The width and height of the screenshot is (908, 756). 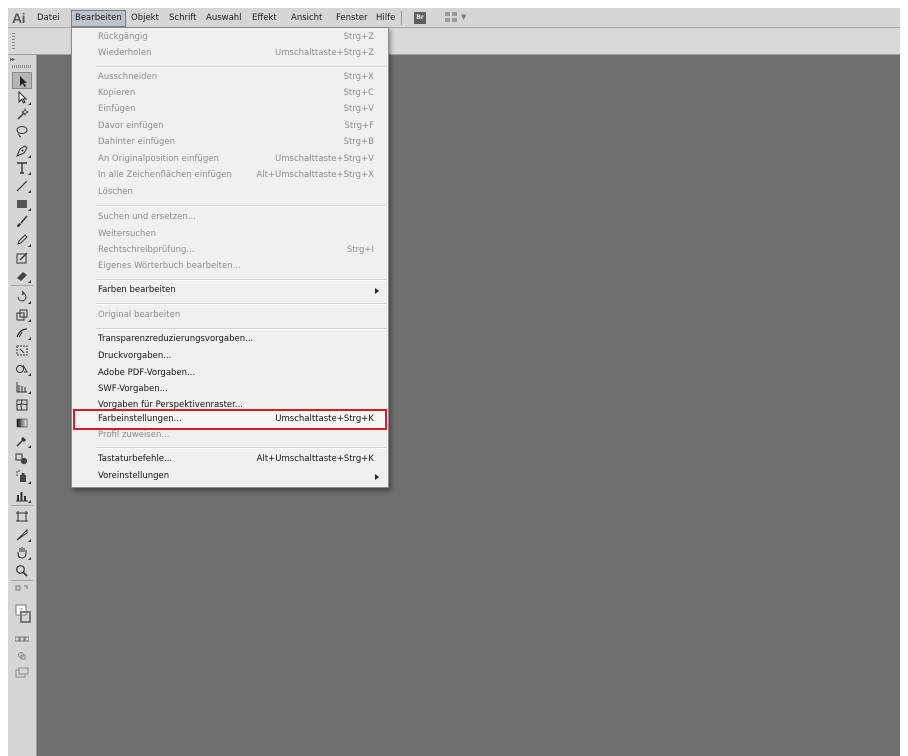 What do you see at coordinates (230, 142) in the screenshot?
I see `menu-item-paste-in-back: Dahinter einfügen Strg+B` at bounding box center [230, 142].